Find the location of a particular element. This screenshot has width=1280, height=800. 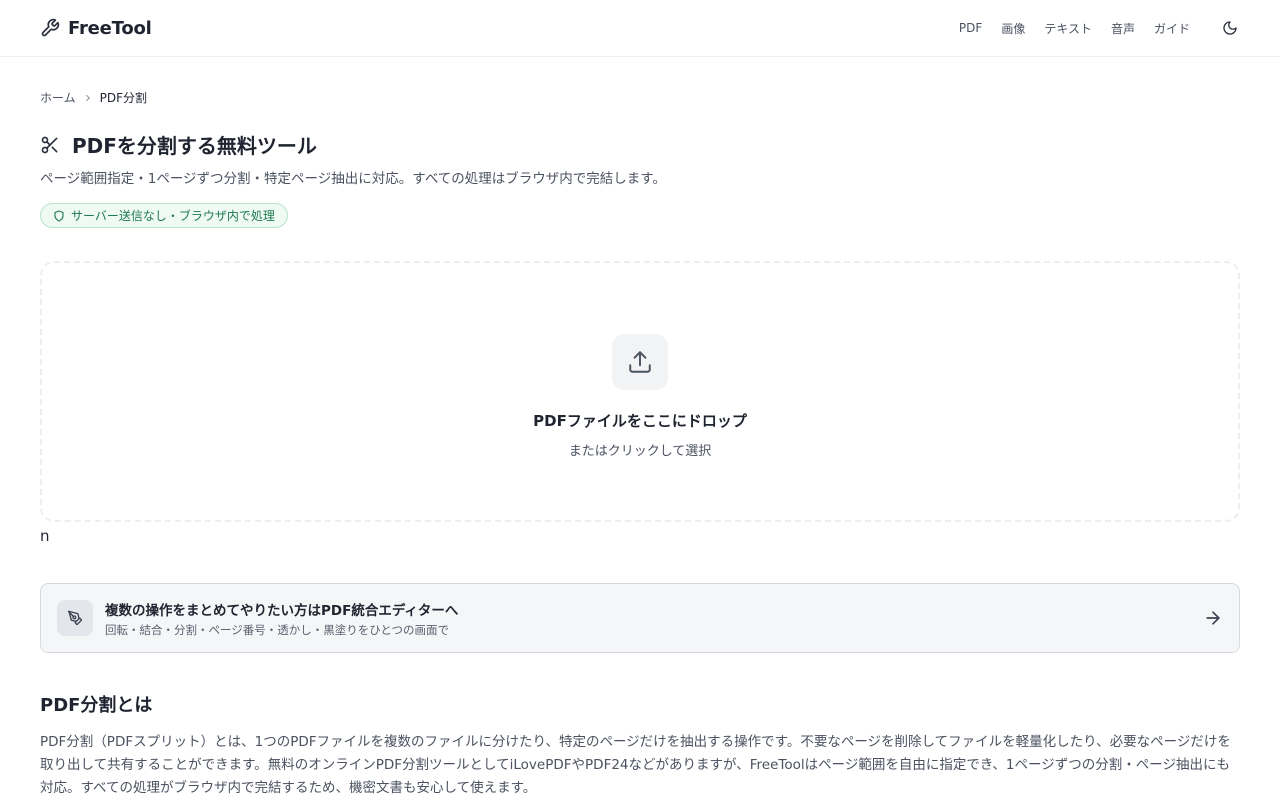

section-title: PDF分割とは is located at coordinates (96, 705).